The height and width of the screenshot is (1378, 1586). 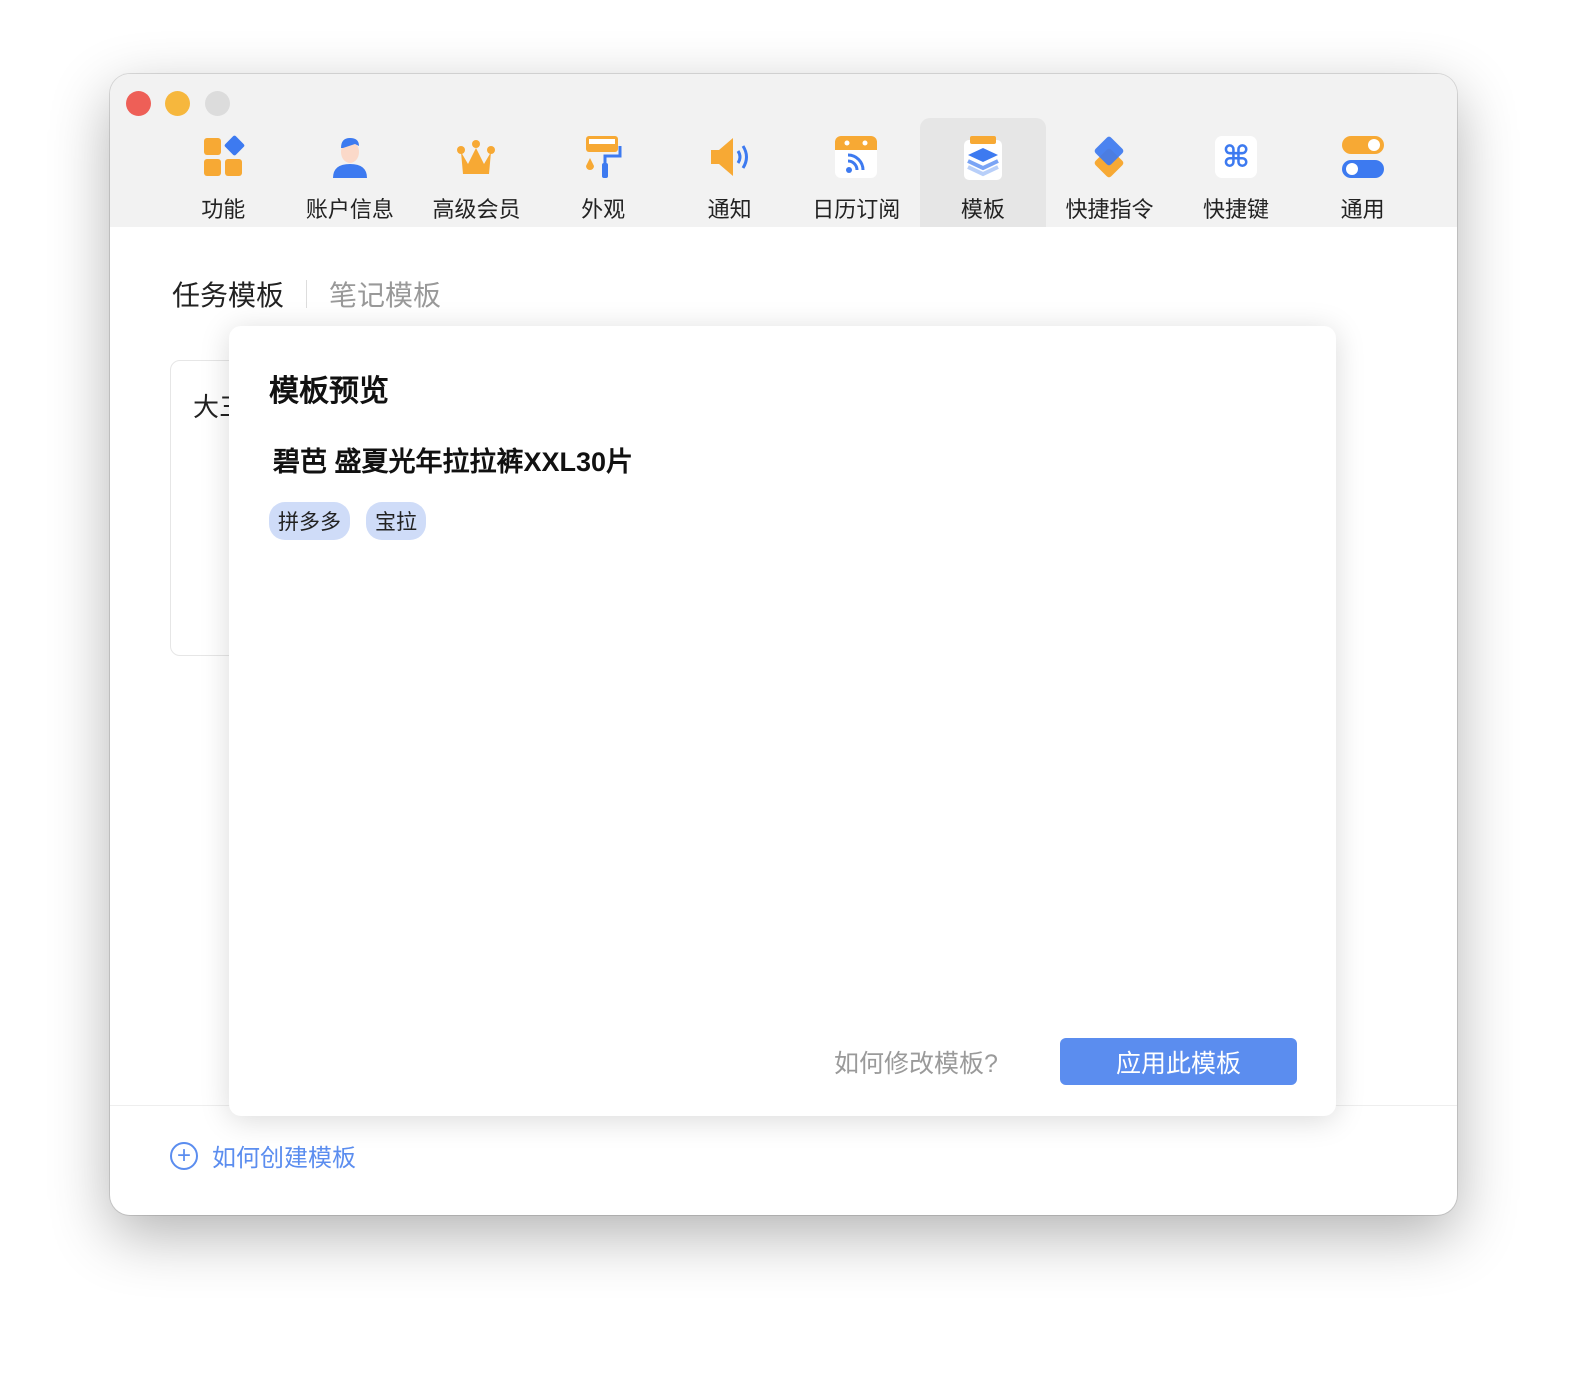 What do you see at coordinates (982, 209) in the screenshot?
I see `tab-label: 模板` at bounding box center [982, 209].